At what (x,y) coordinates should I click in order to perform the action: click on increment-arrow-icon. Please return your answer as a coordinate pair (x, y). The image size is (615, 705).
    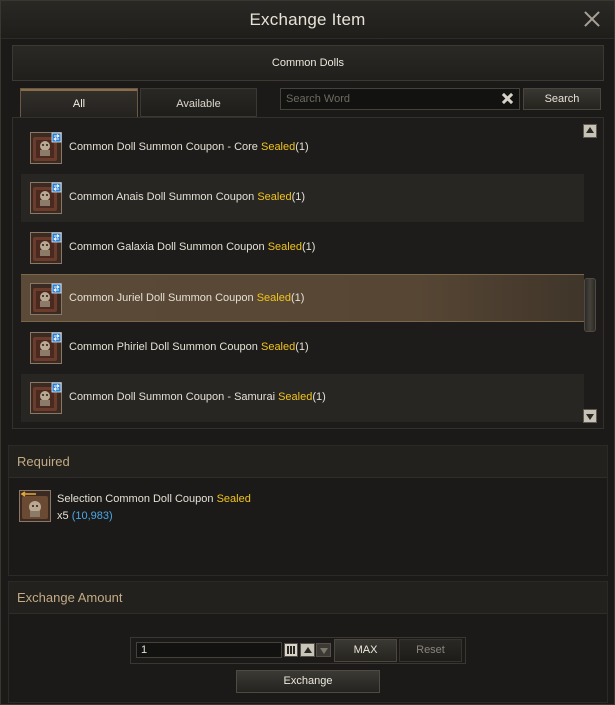
    Looking at the image, I should click on (307, 650).